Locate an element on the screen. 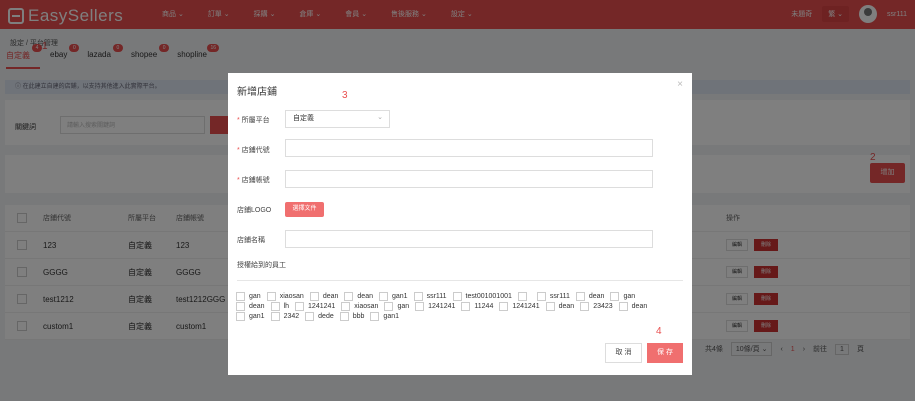 The width and height of the screenshot is (915, 401). employee-checkbox-item is located at coordinates (524, 296).